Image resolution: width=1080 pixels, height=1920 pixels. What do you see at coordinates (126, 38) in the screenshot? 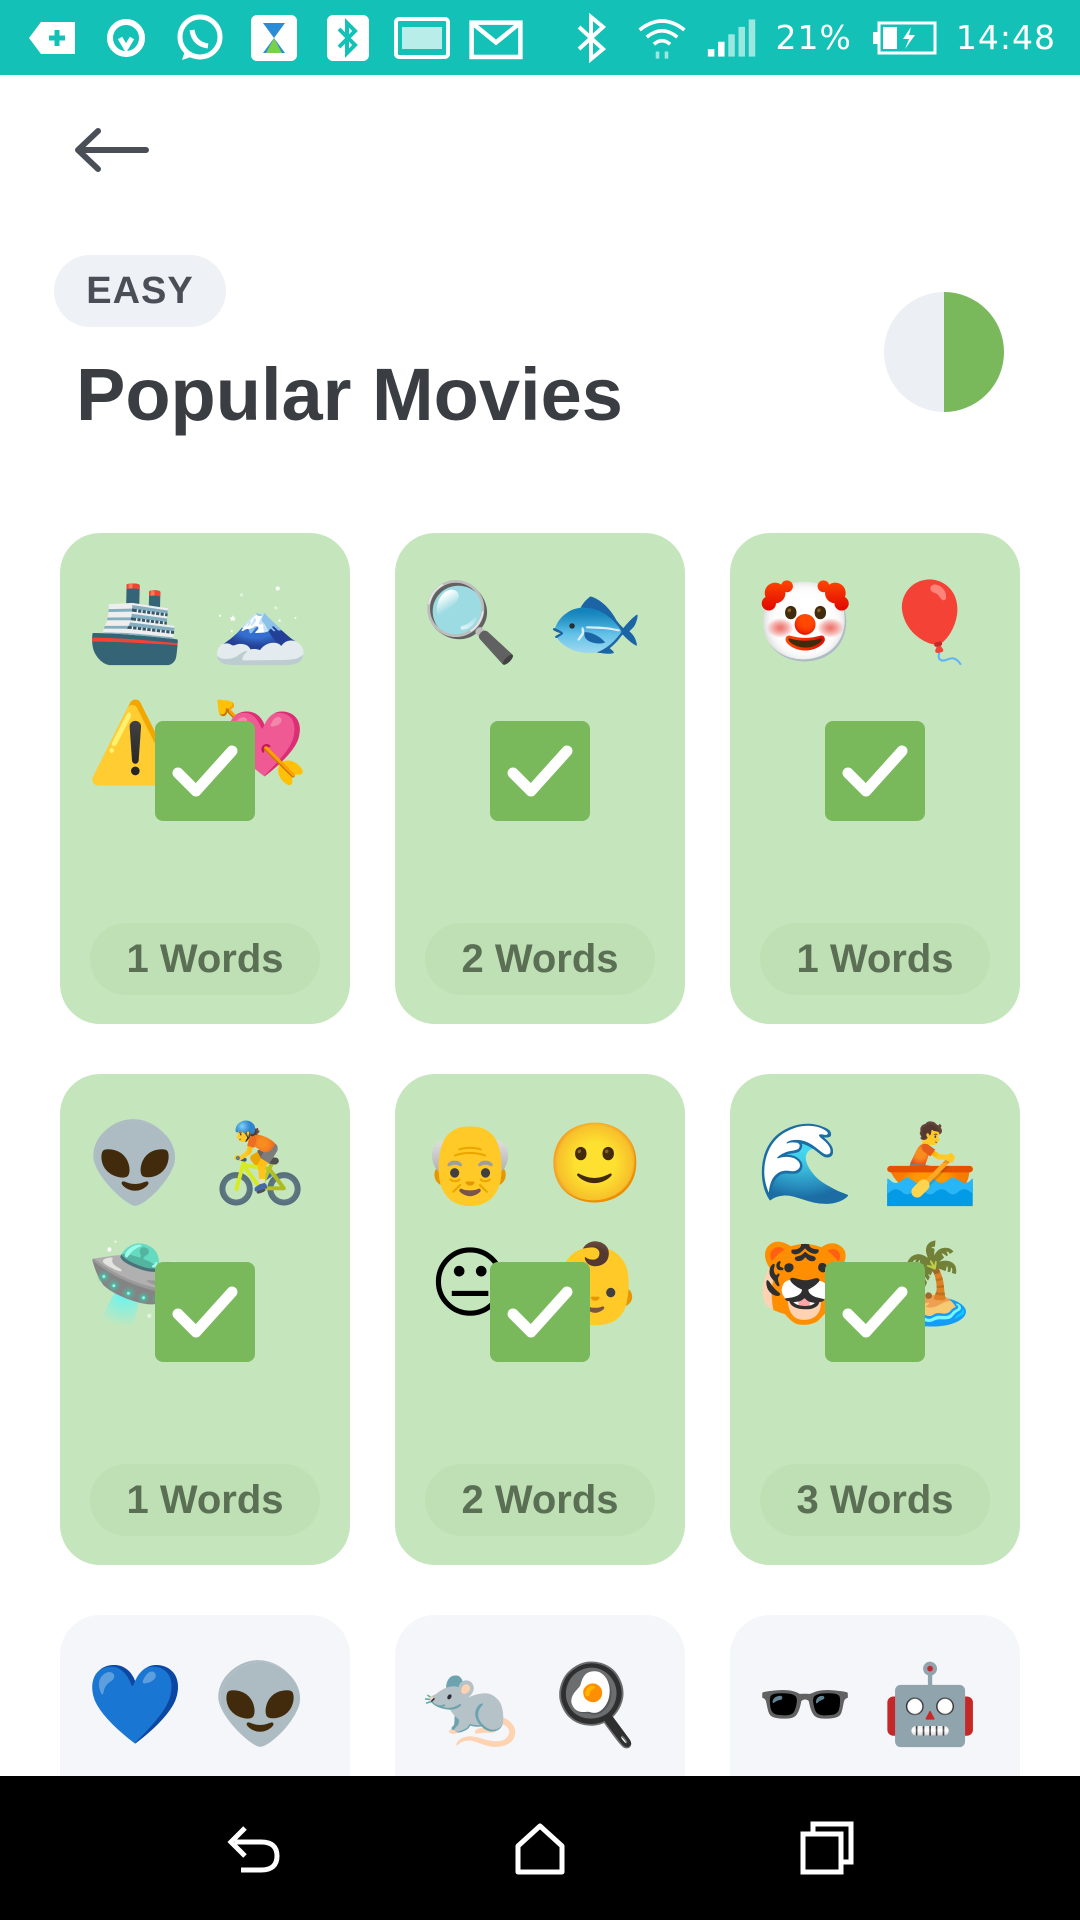
I see `sync-icon` at bounding box center [126, 38].